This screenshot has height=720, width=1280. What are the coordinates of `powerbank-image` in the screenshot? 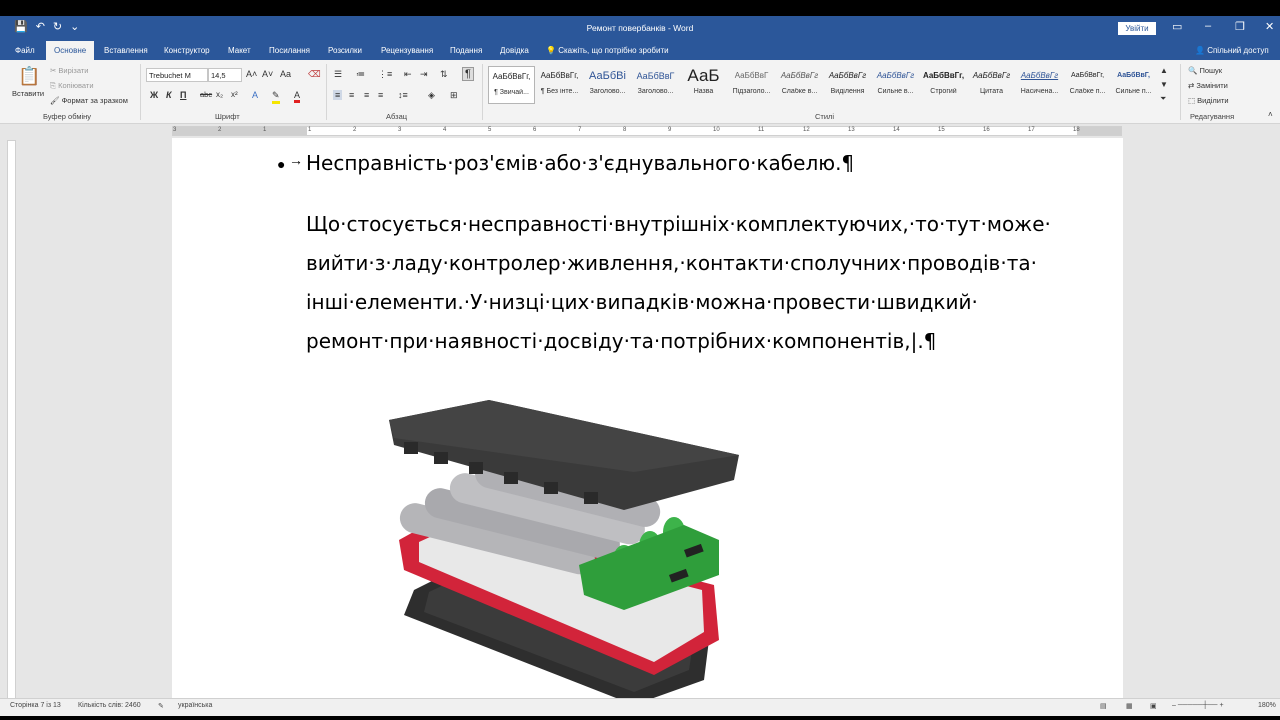 It's located at (564, 555).